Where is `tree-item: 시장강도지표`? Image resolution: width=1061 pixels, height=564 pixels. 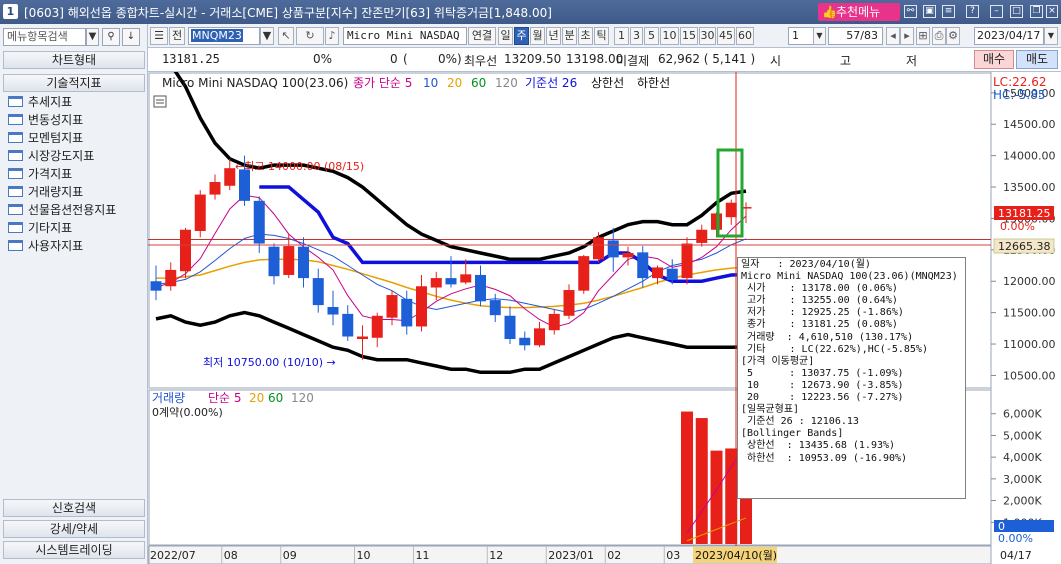
tree-item: 시장강도지표 is located at coordinates (77, 156).